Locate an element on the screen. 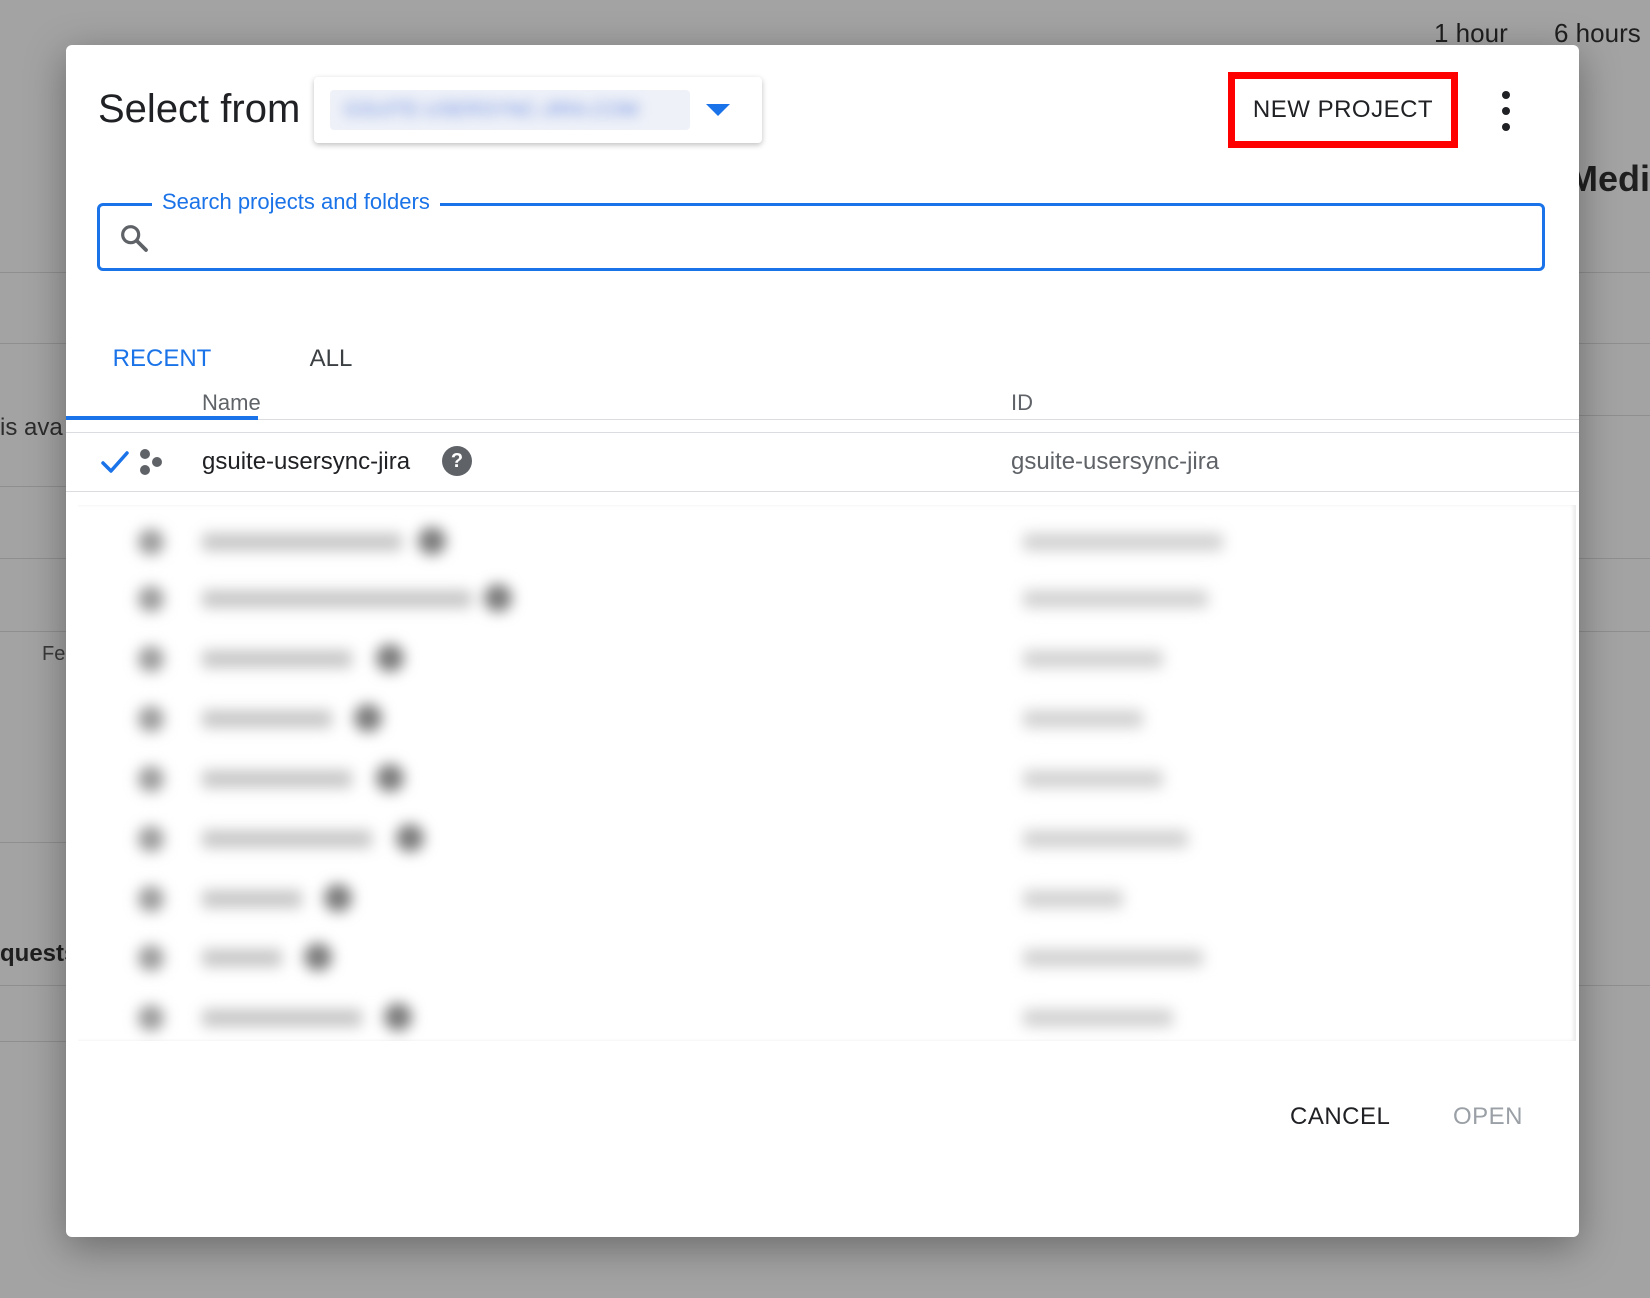 This screenshot has width=1650, height=1298. project-name: gsuite-usersync-jira is located at coordinates (306, 461).